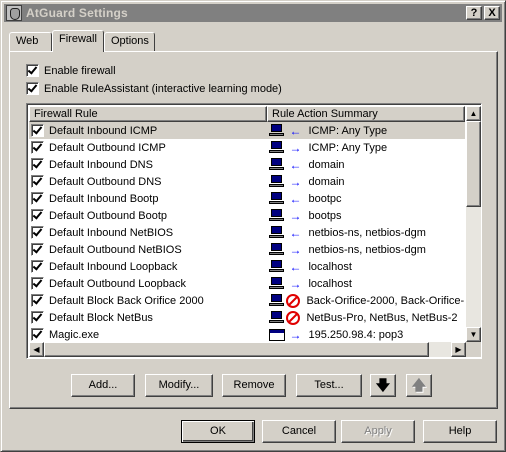  I want to click on enable-firewall-checkbox, so click(32, 70).